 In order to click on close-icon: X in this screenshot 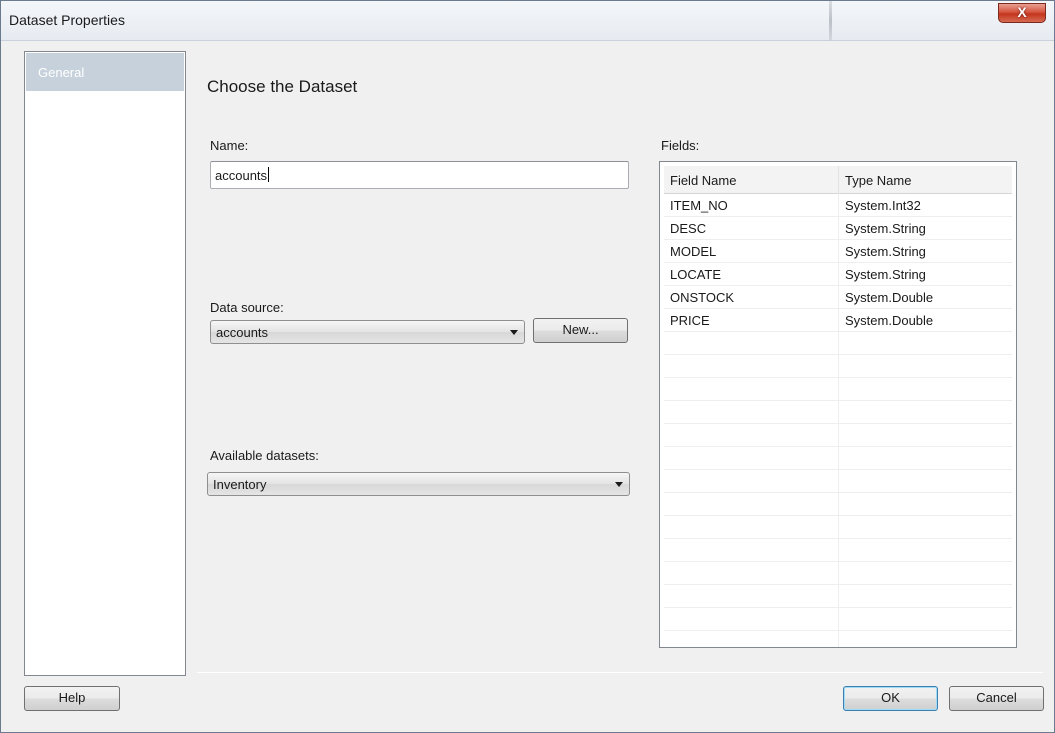, I will do `click(1022, 12)`.